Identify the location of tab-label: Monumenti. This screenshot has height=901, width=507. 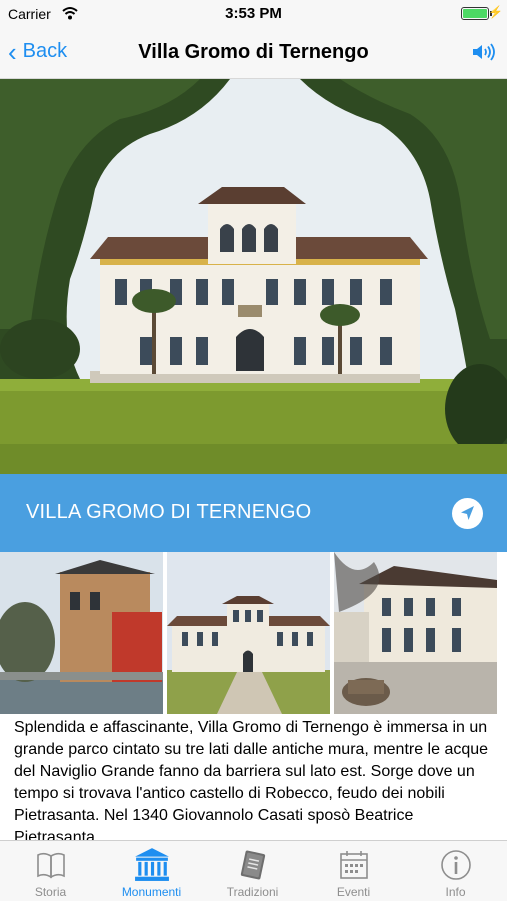
(151, 892).